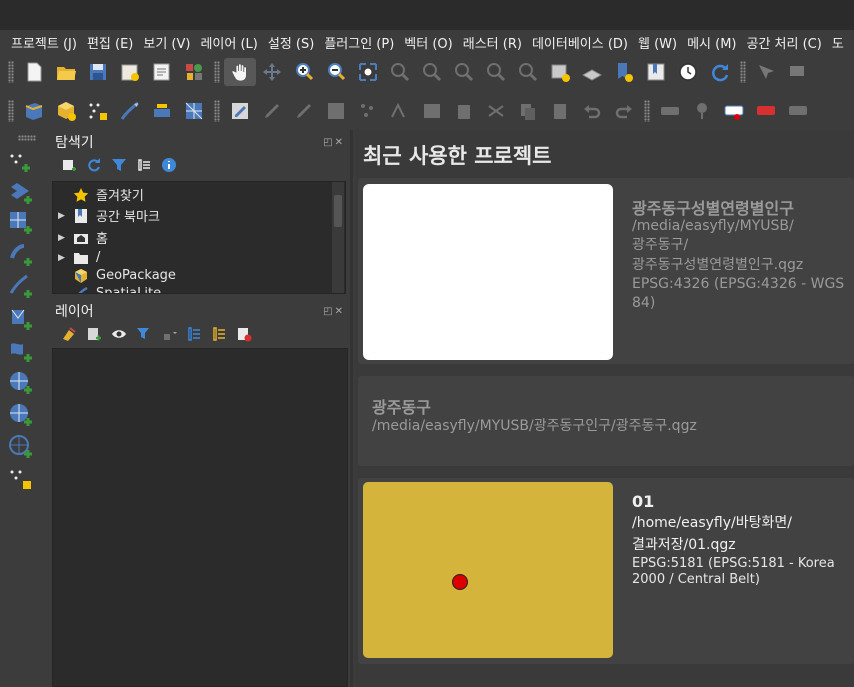  Describe the element at coordinates (228, 42) in the screenshot. I see `menu-layer: 레이어 (L)` at that location.